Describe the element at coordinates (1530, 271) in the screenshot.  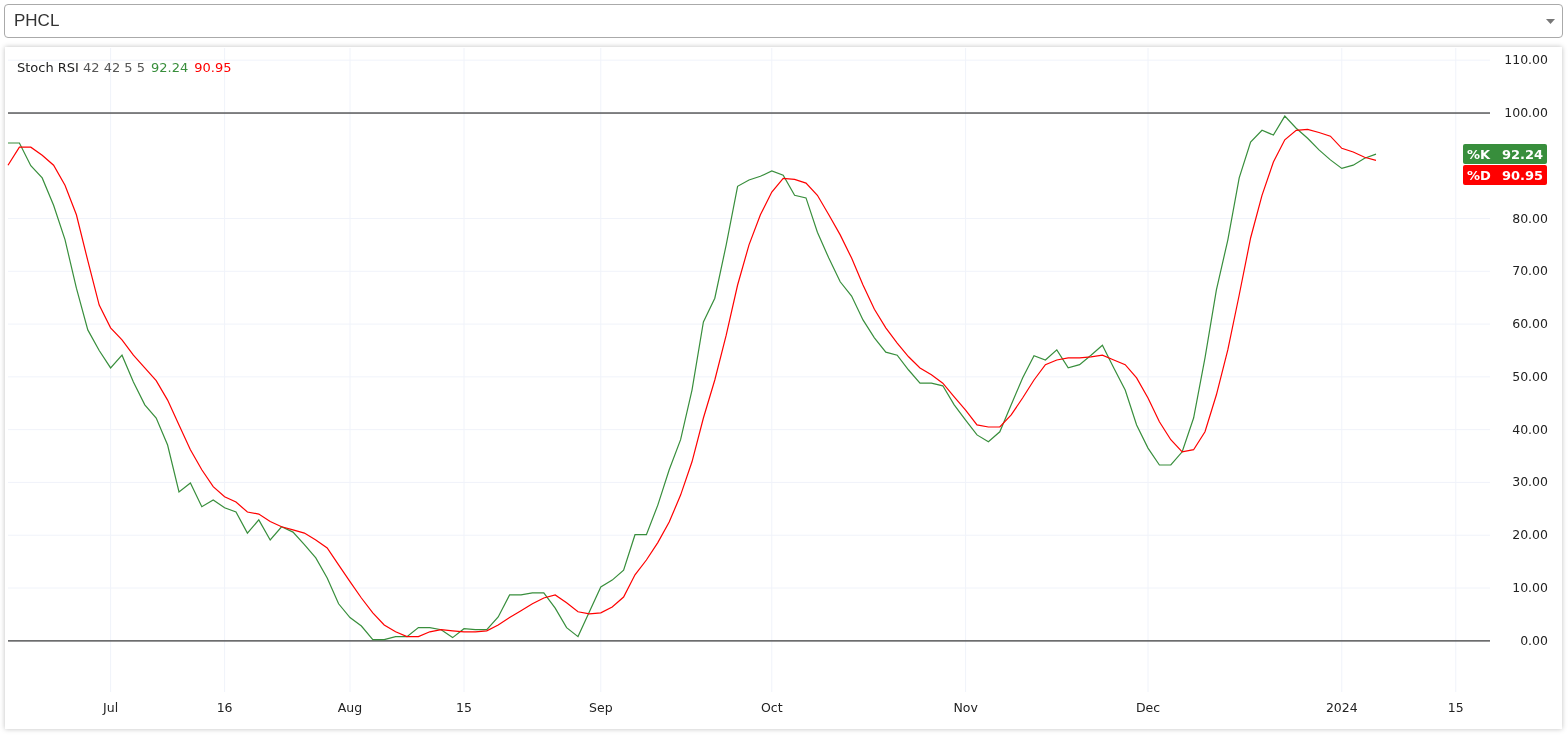
I see `axis-label: 70.00` at that location.